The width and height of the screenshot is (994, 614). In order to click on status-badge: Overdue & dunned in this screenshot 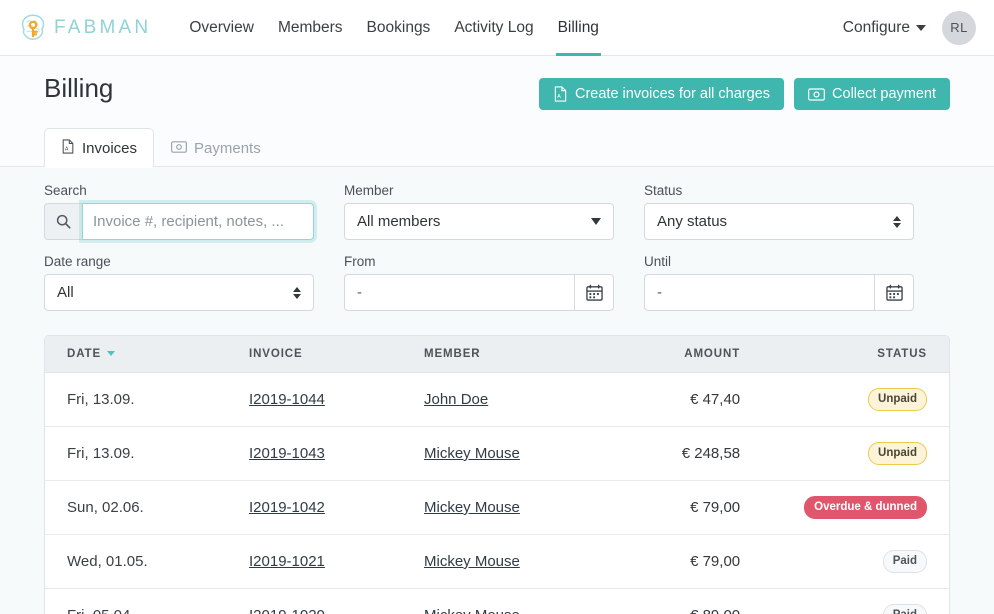, I will do `click(865, 507)`.